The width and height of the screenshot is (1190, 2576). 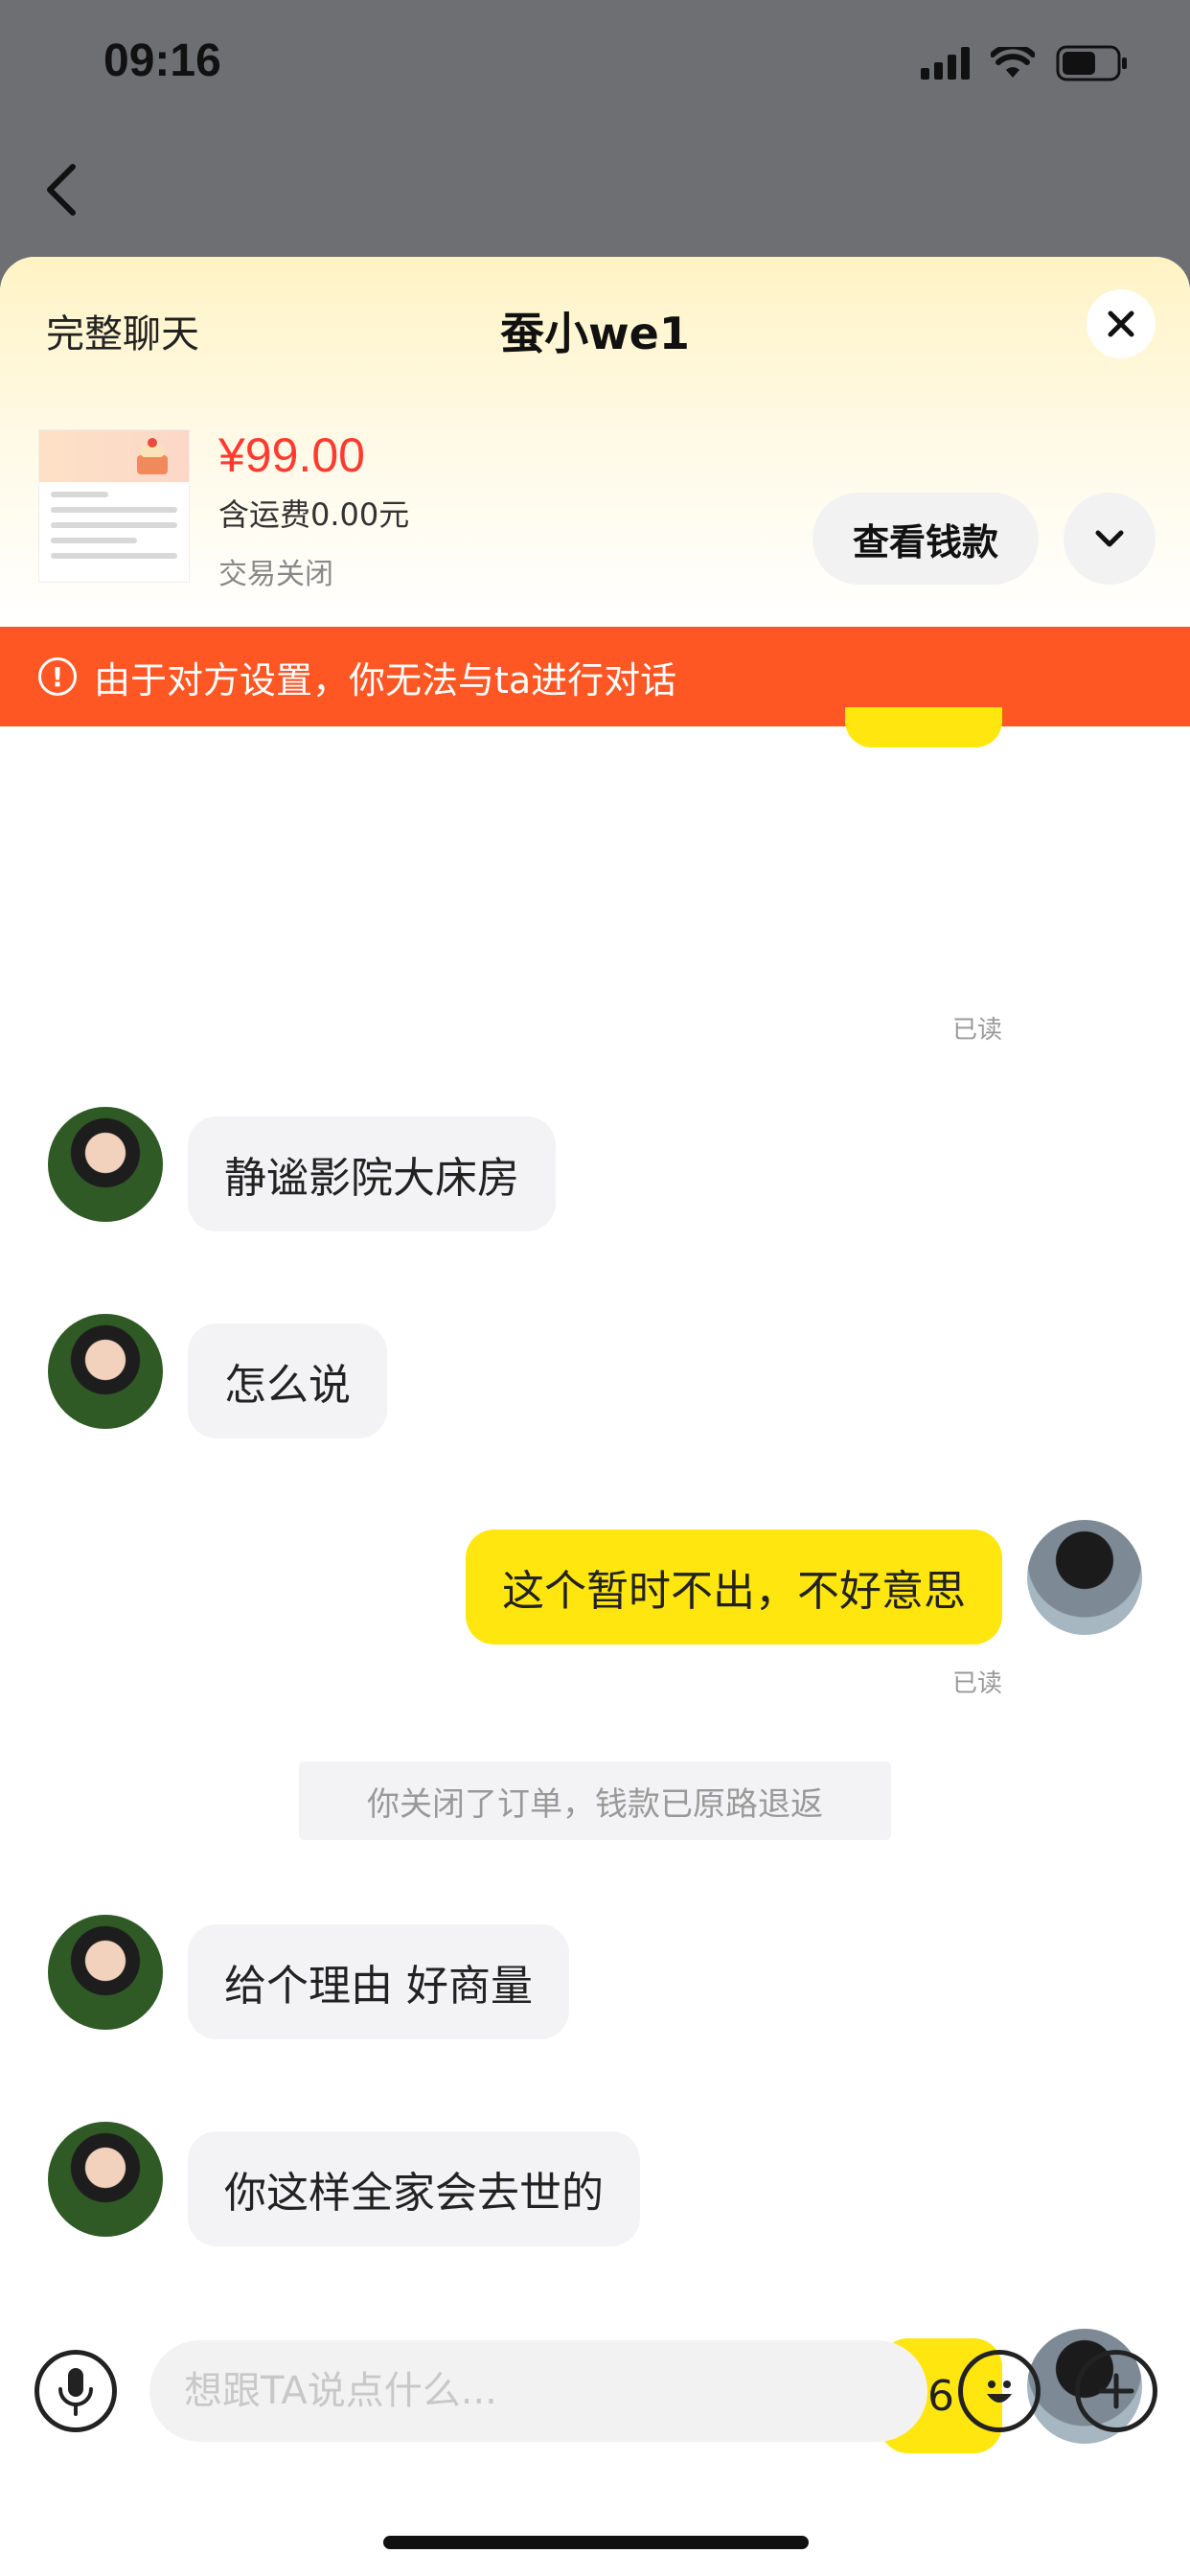 I want to click on chevron-left-icon, so click(x=62, y=190).